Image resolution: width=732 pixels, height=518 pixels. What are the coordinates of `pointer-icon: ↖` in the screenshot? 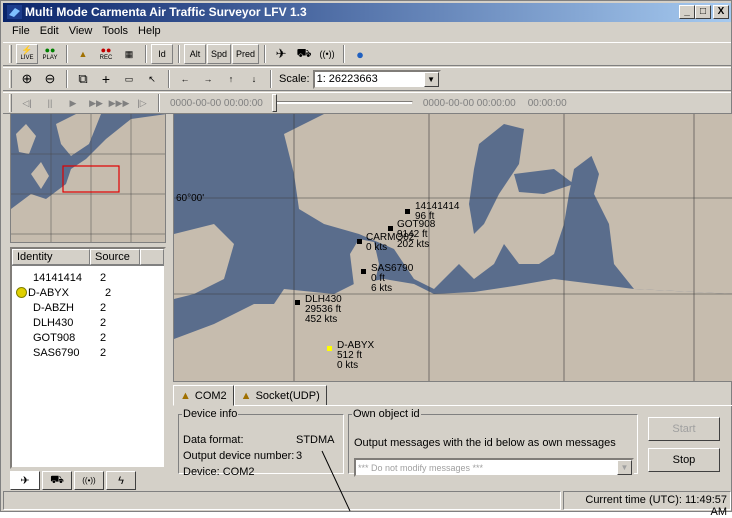 It's located at (152, 78).